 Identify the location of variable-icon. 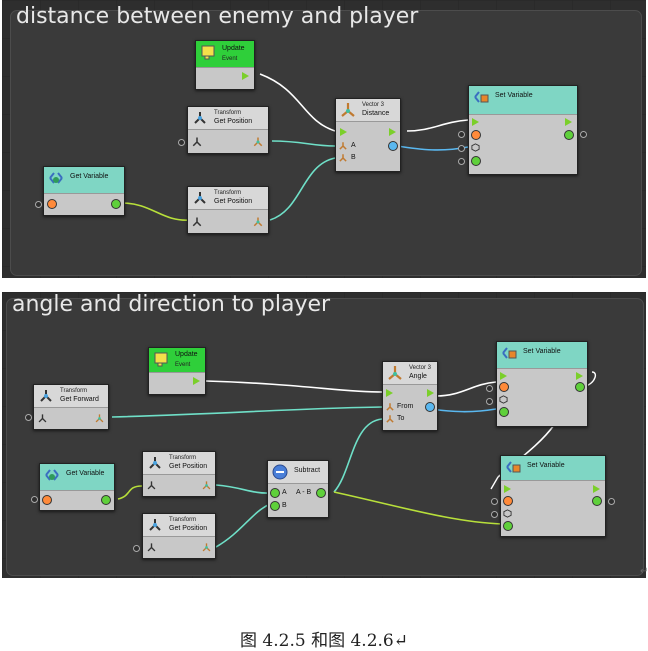
(52, 475).